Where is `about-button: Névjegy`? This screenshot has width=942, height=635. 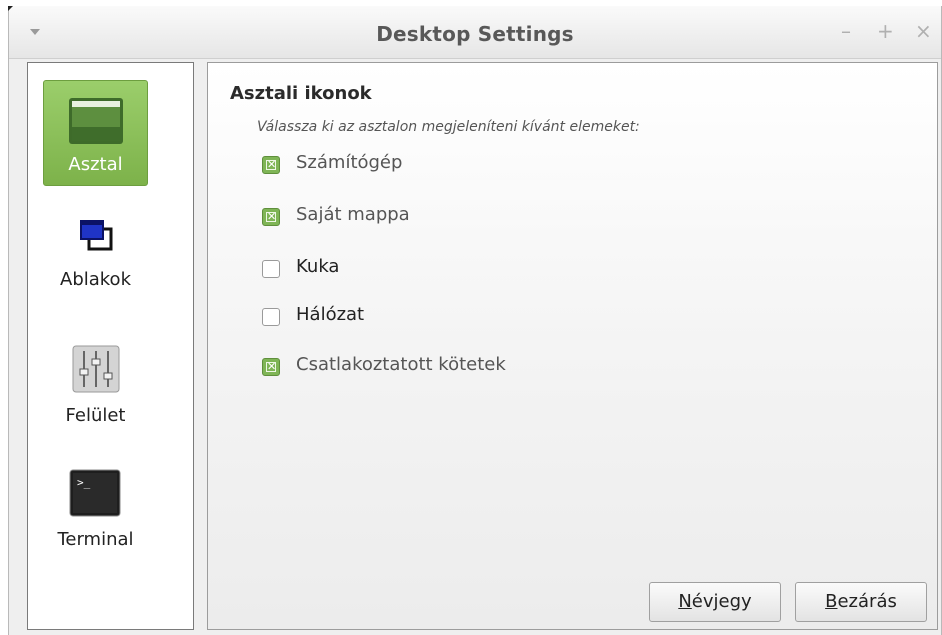
about-button: Névjegy is located at coordinates (715, 602).